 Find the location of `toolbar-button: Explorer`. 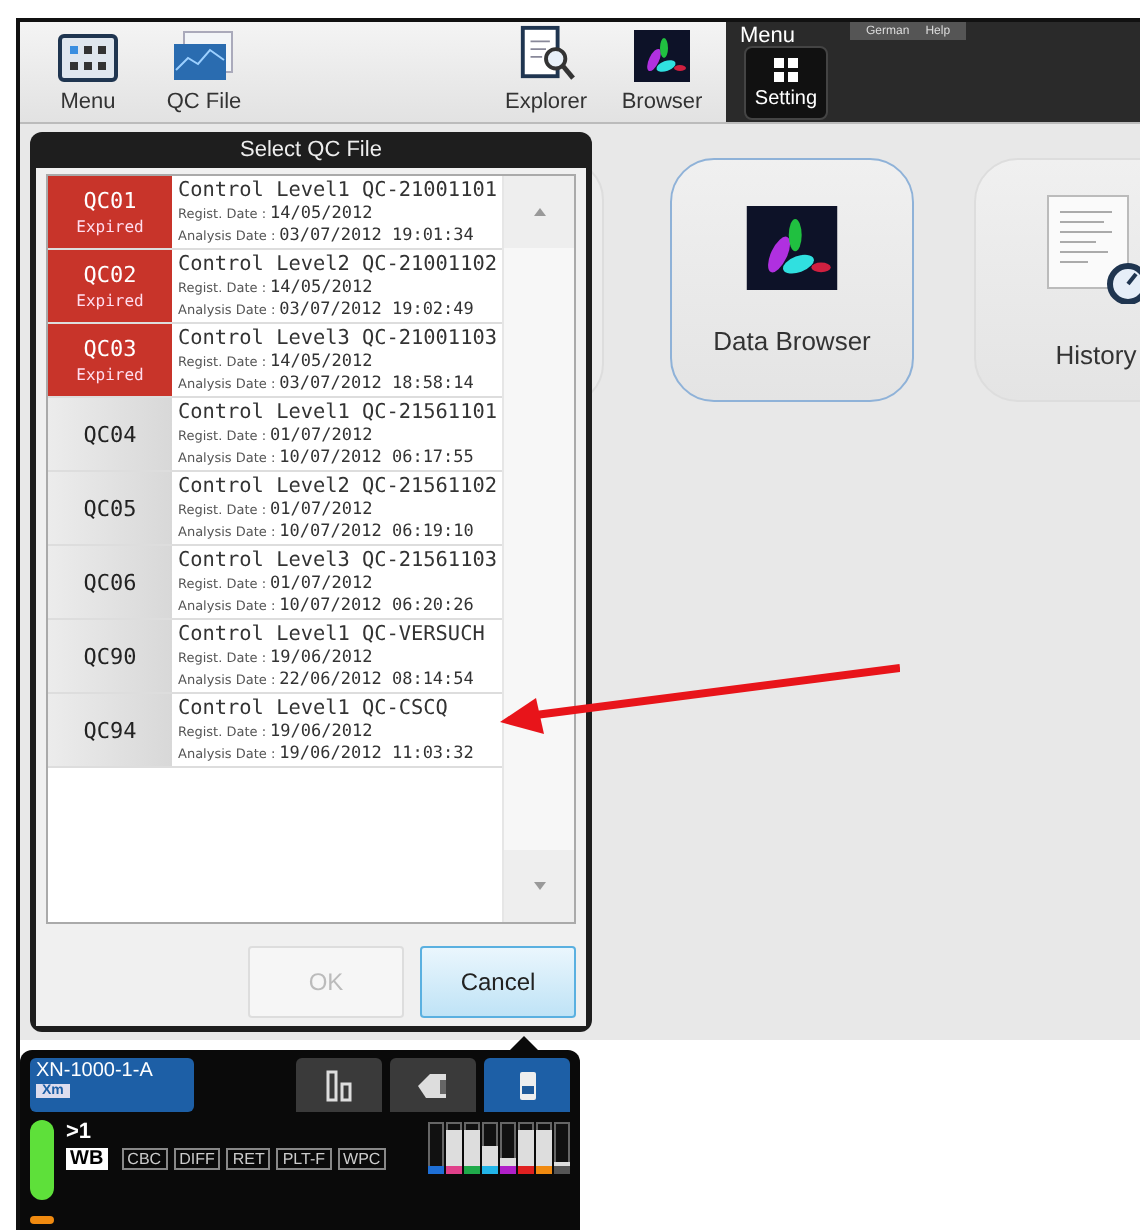

toolbar-button: Explorer is located at coordinates (546, 72).